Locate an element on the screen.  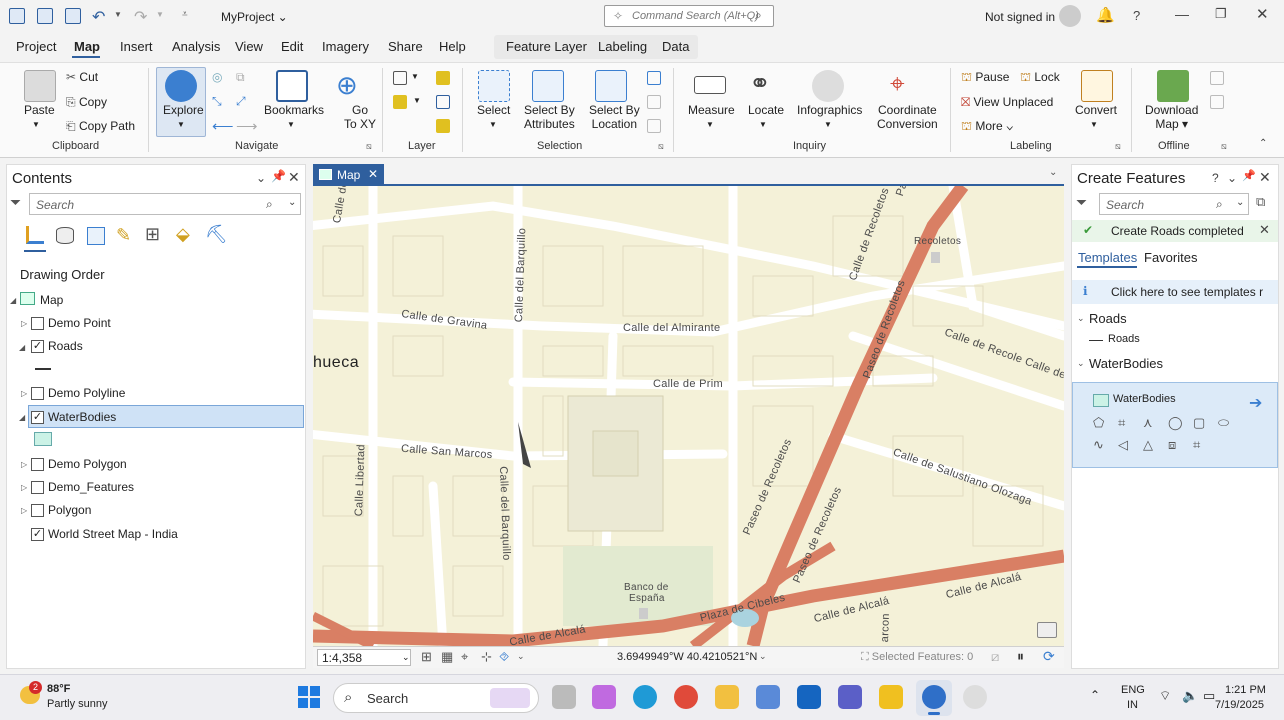
pin-icon: 📌 is located at coordinates (1249, 175).